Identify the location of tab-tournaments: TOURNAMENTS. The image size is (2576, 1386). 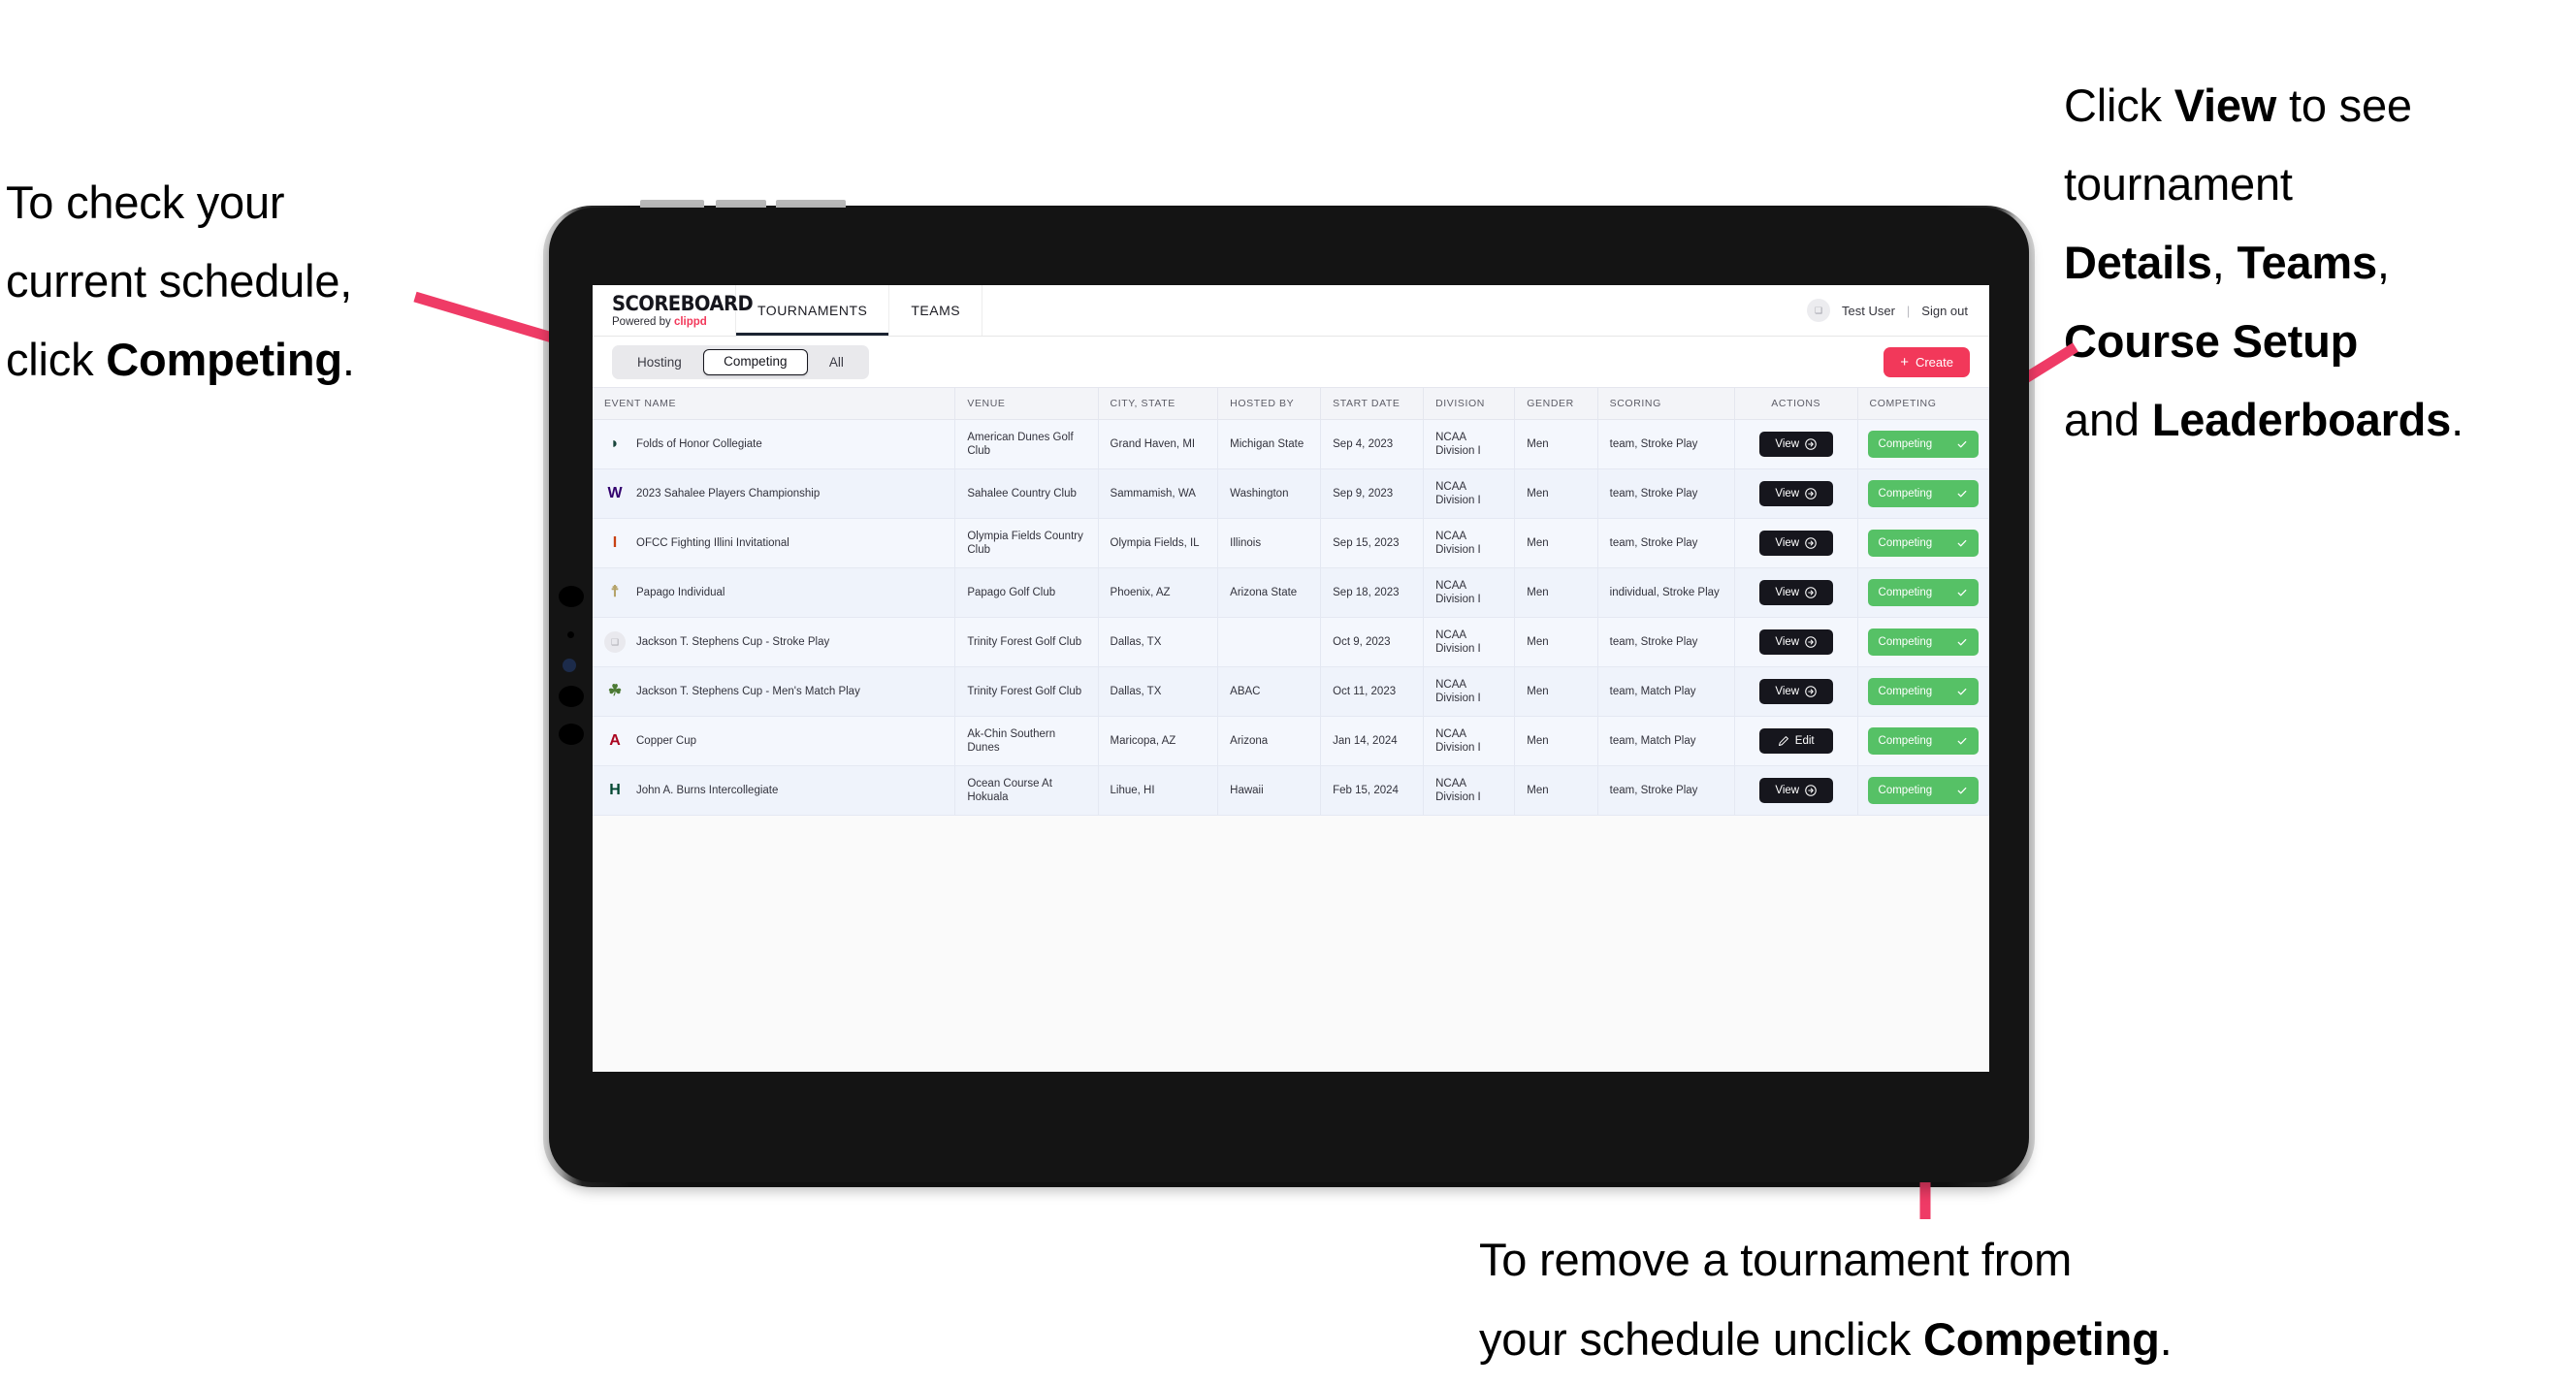
(811, 310).